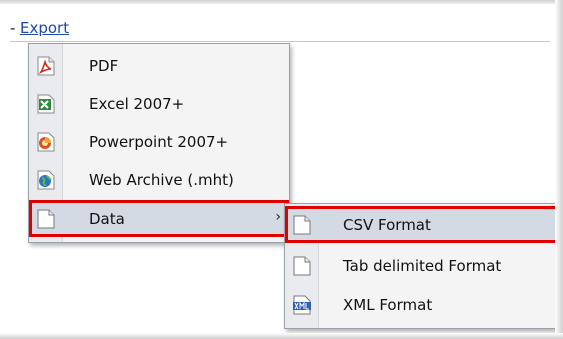  I want to click on menu-item-label: Web Archive (.mht), so click(161, 180).